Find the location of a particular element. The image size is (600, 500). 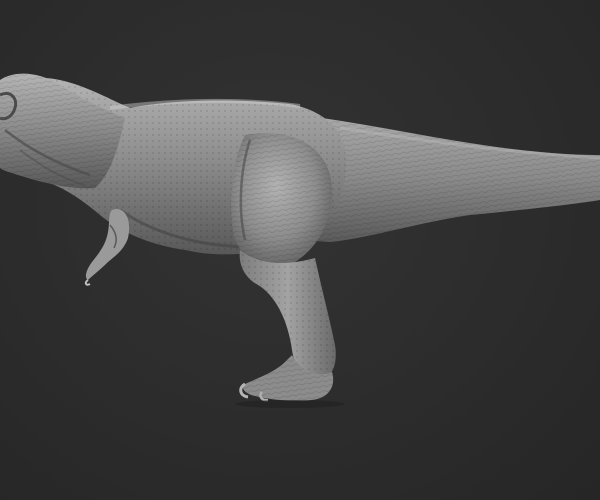

tail is located at coordinates (450, 178).